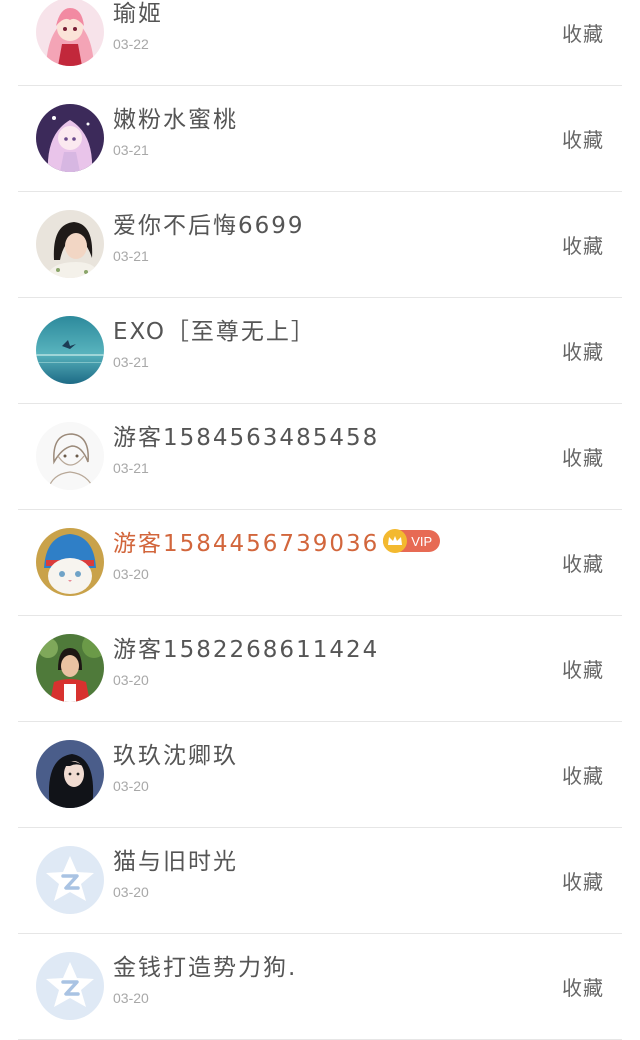  I want to click on user-name: 游客1584456739036, so click(246, 541).